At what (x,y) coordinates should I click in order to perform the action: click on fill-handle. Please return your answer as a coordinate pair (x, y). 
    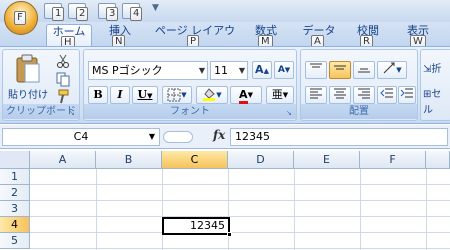
    Looking at the image, I should click on (229, 234).